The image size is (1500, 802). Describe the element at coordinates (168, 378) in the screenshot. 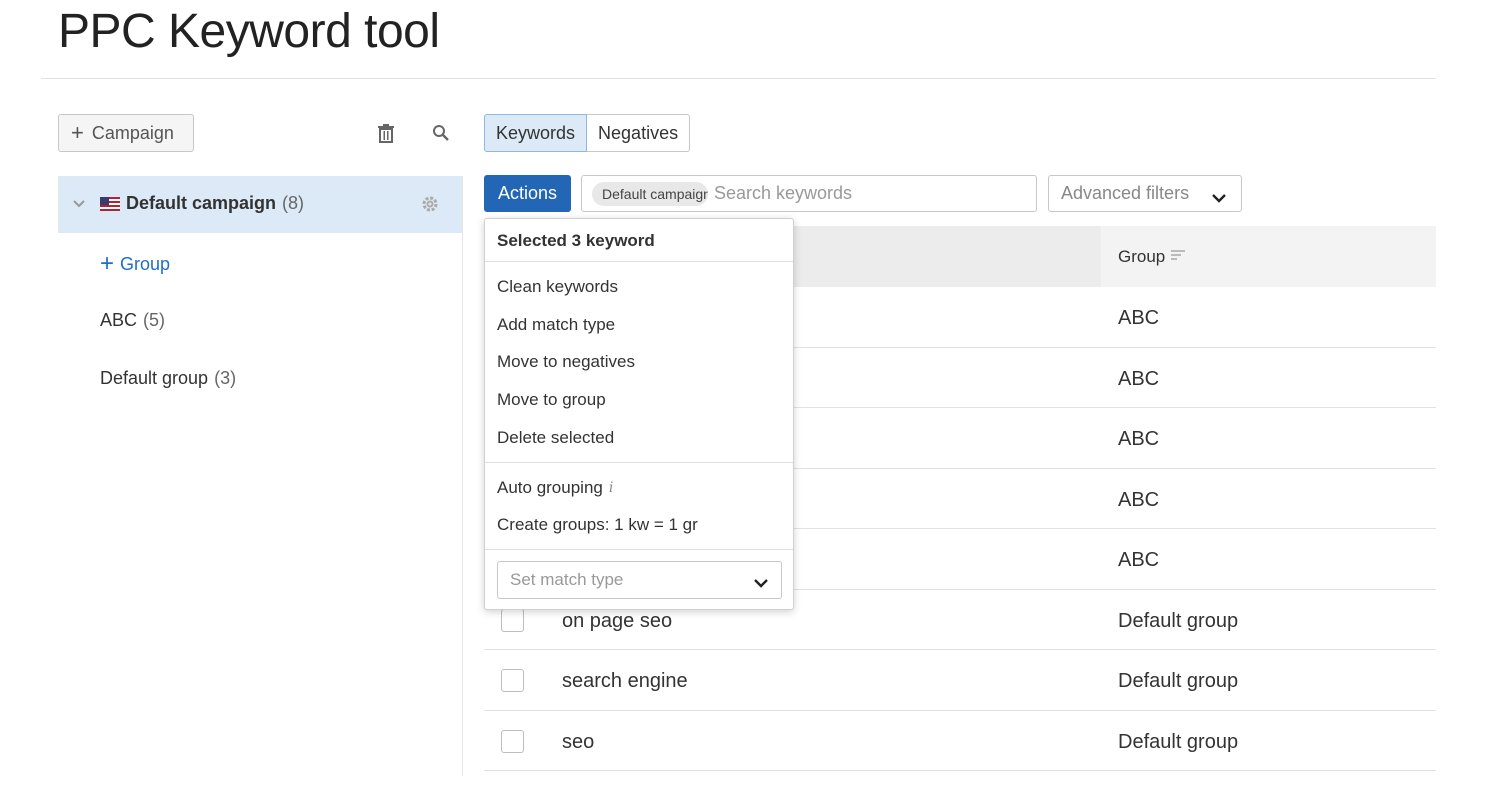

I see `sidebar-item-group-default: Default group (3)` at that location.